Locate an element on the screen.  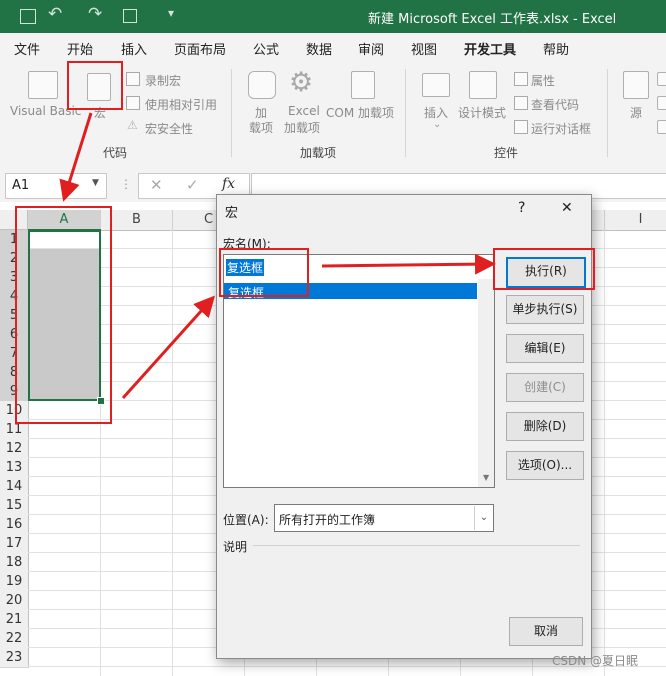
arrow-macros-to-column is located at coordinates (76, 157).